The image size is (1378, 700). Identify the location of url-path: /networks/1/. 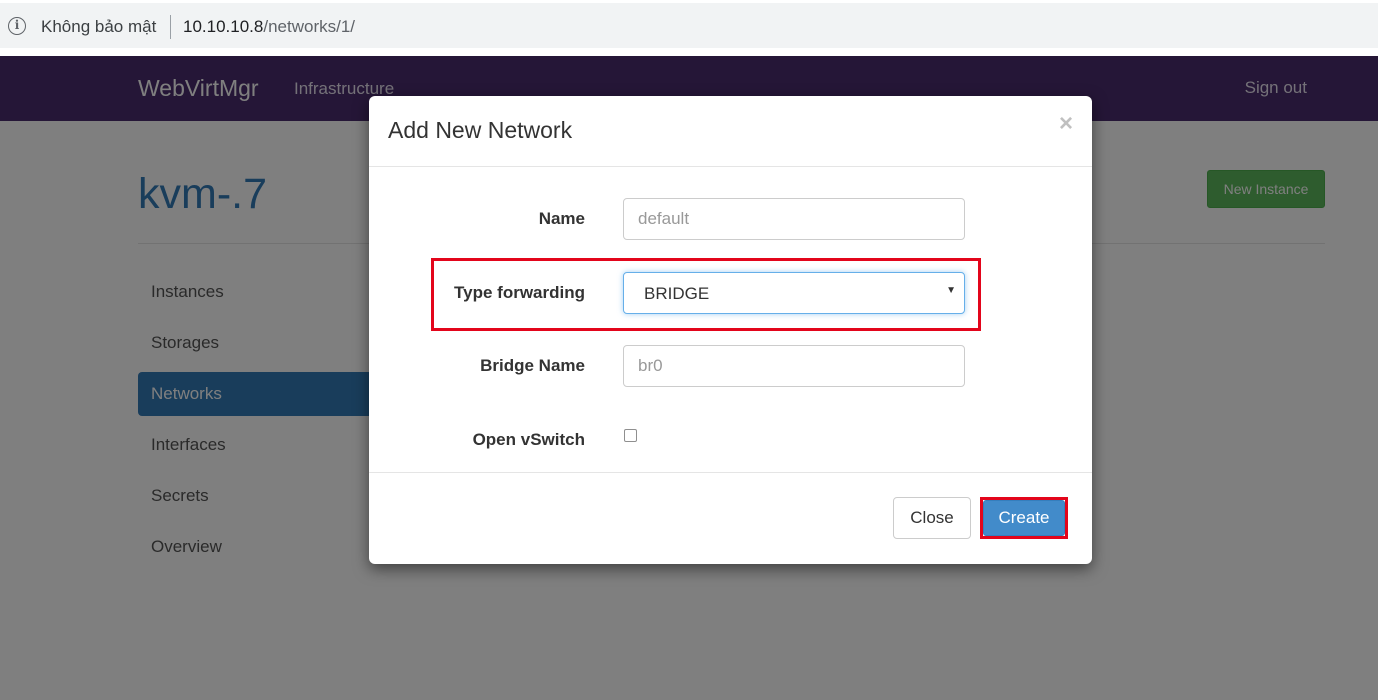
(309, 26).